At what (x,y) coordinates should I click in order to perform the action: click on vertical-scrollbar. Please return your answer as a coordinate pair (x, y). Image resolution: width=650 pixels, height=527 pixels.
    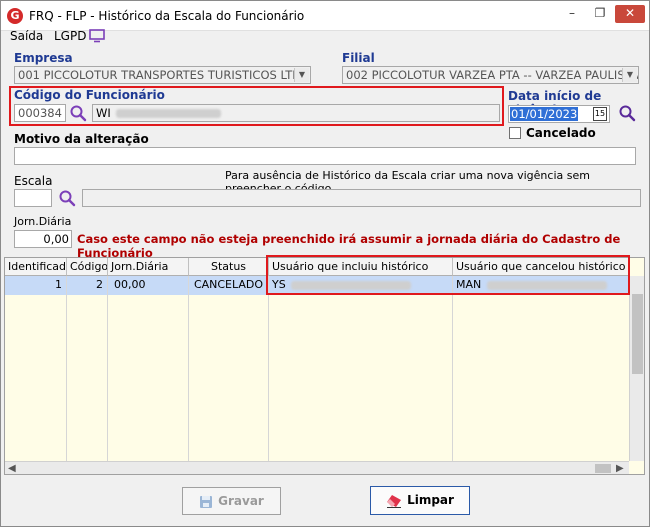
    Looking at the image, I should click on (636, 368).